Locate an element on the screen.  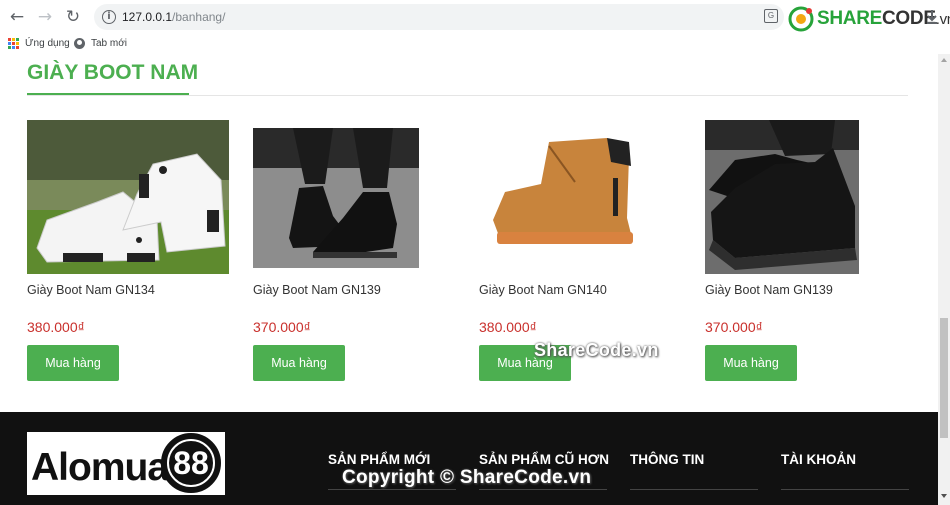
vertical-scrollbar is located at coordinates (944, 279).